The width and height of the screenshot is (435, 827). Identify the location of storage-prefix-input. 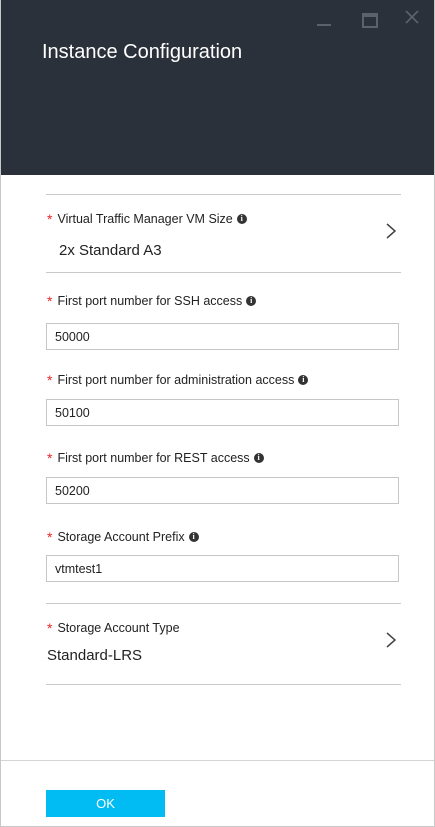
(222, 568).